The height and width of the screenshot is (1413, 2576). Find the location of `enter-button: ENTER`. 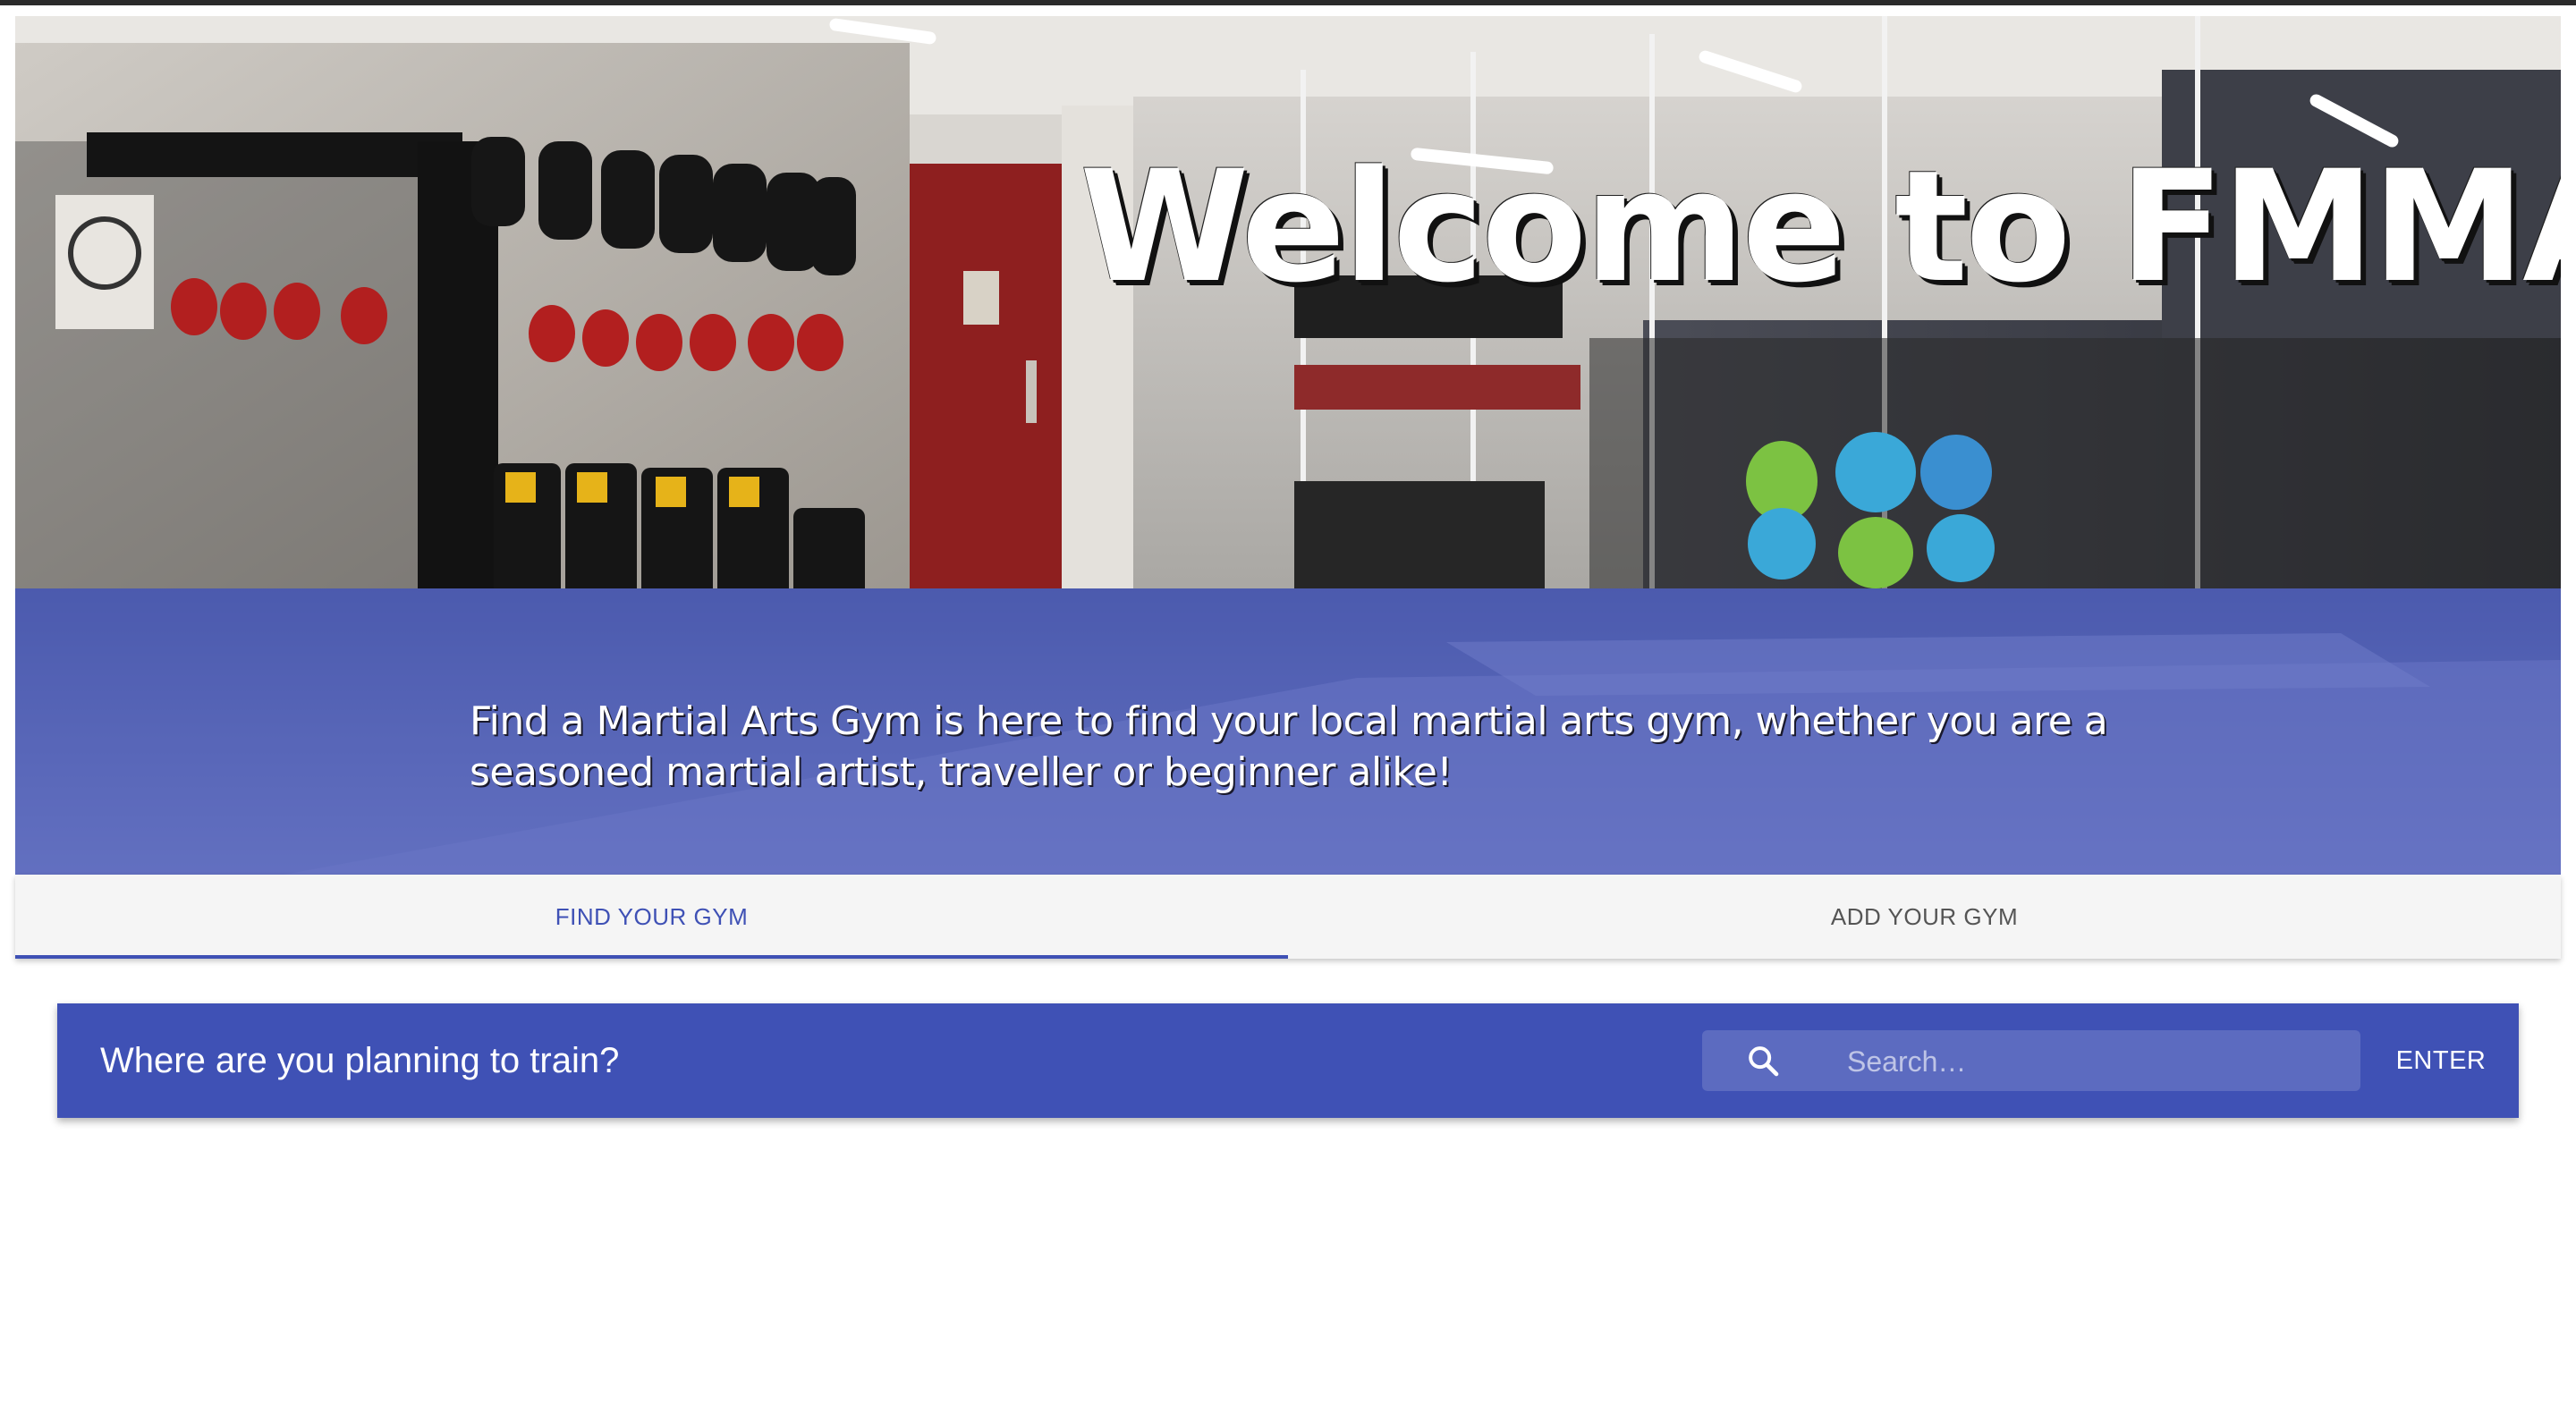

enter-button: ENTER is located at coordinates (2441, 1060).